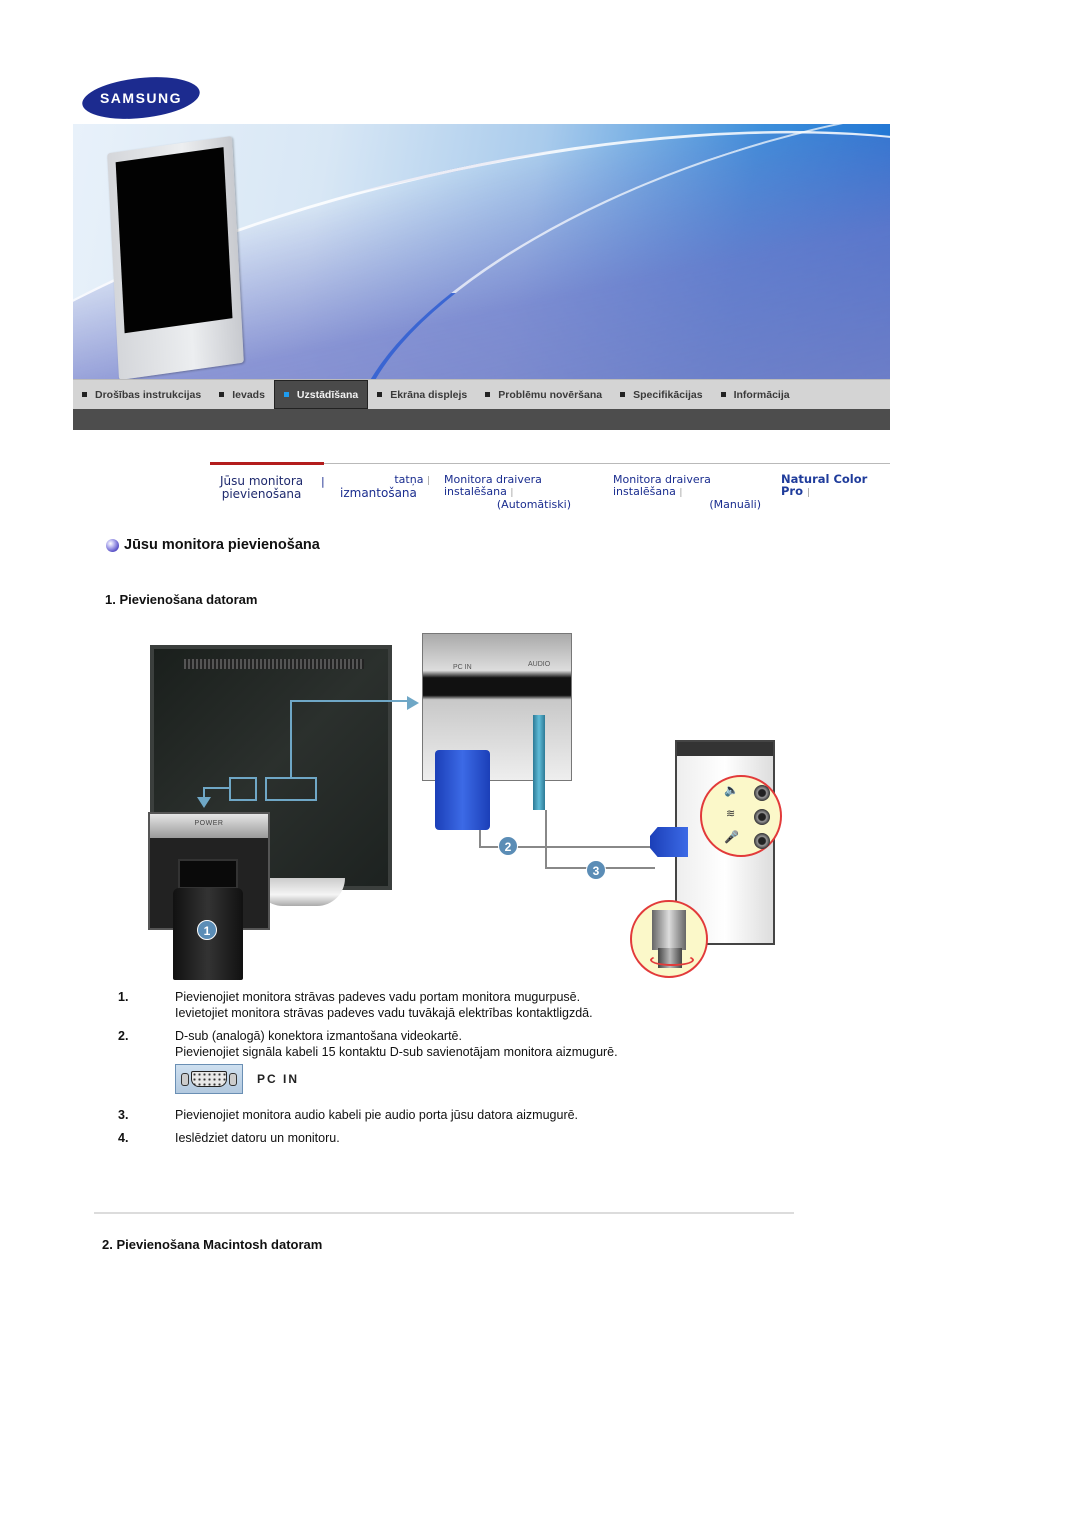 This screenshot has width=1080, height=1527. I want to click on section-heading-pc: 1. Pievienošana datoram, so click(181, 599).